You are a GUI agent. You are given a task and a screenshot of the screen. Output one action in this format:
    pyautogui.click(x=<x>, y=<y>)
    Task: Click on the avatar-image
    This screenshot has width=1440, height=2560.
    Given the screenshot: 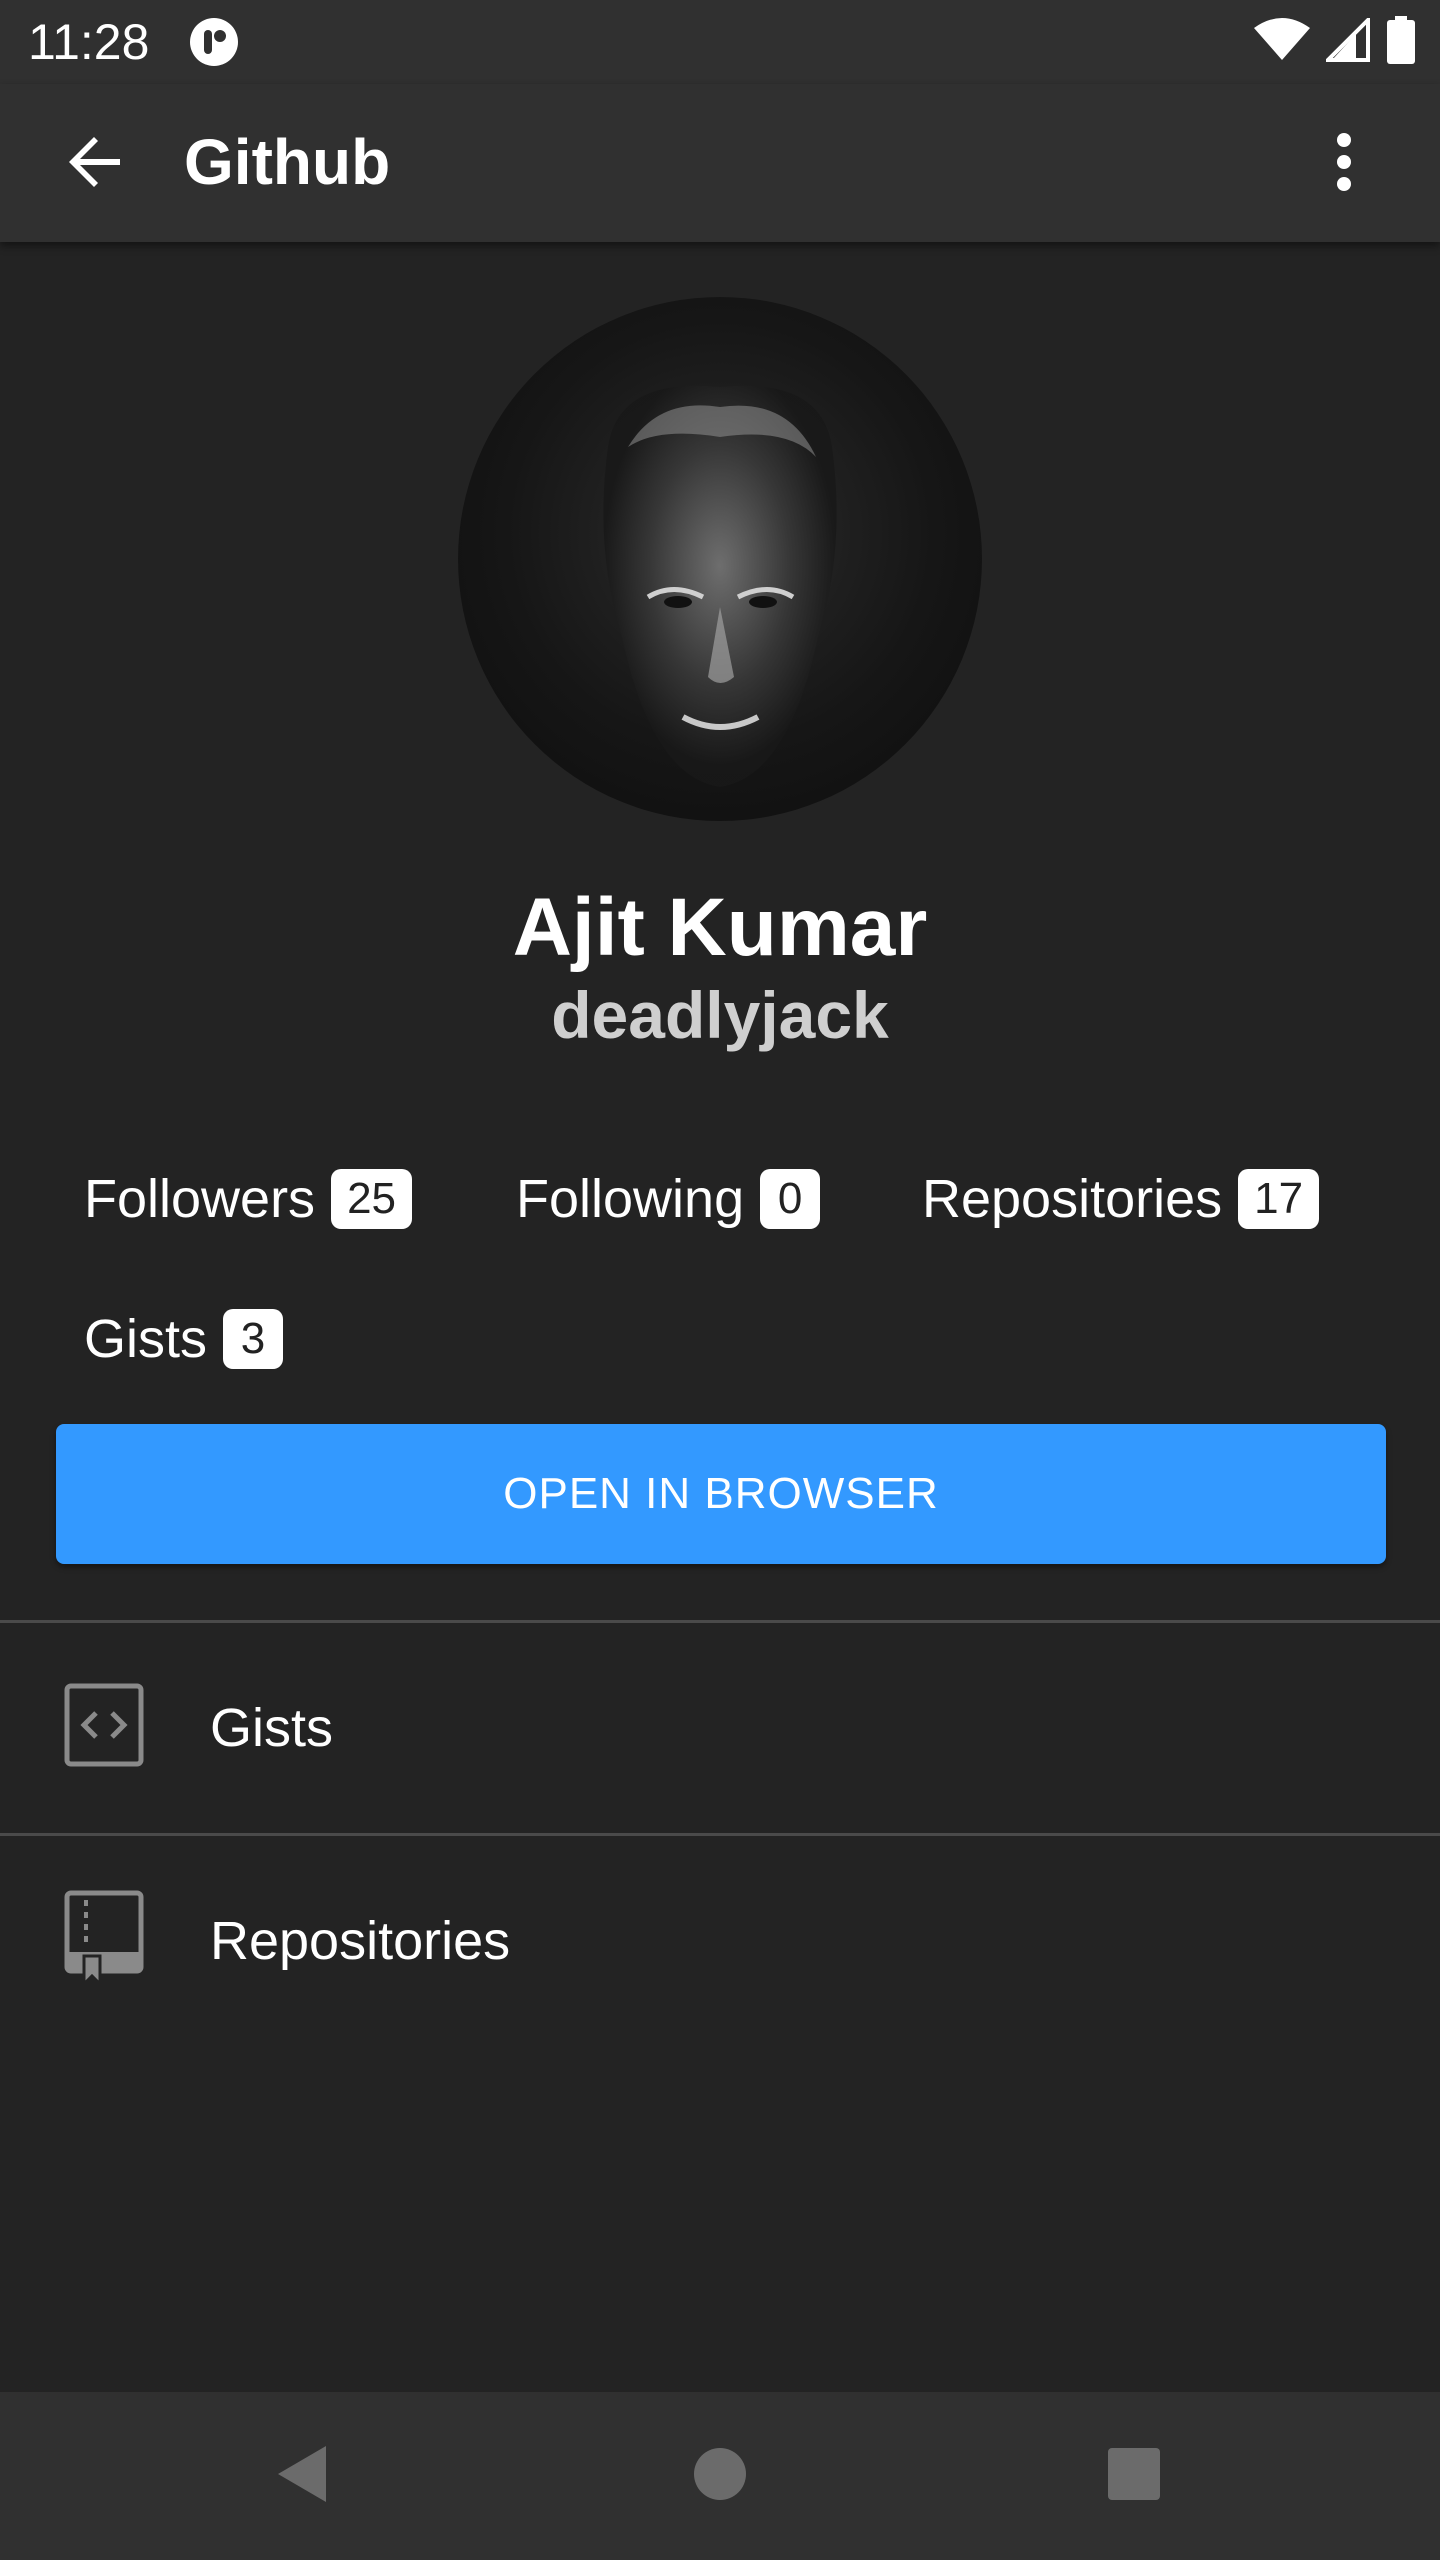 What is the action you would take?
    pyautogui.click(x=720, y=586)
    